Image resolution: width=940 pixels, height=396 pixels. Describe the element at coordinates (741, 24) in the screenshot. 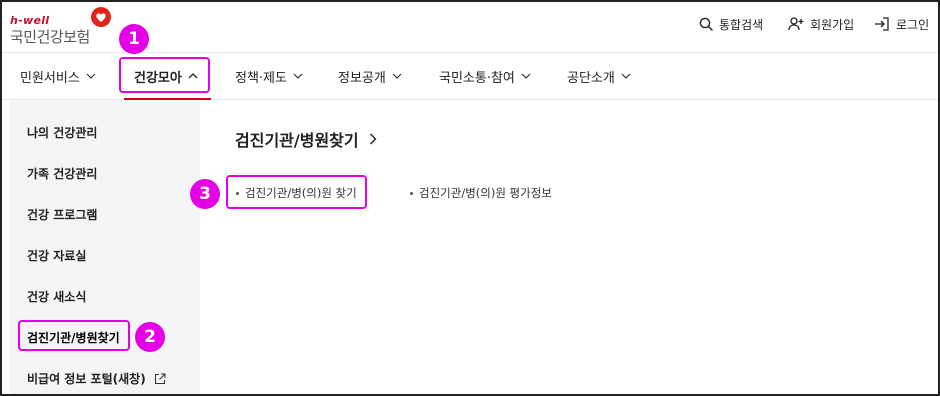

I see `search-label: 통합검색` at that location.